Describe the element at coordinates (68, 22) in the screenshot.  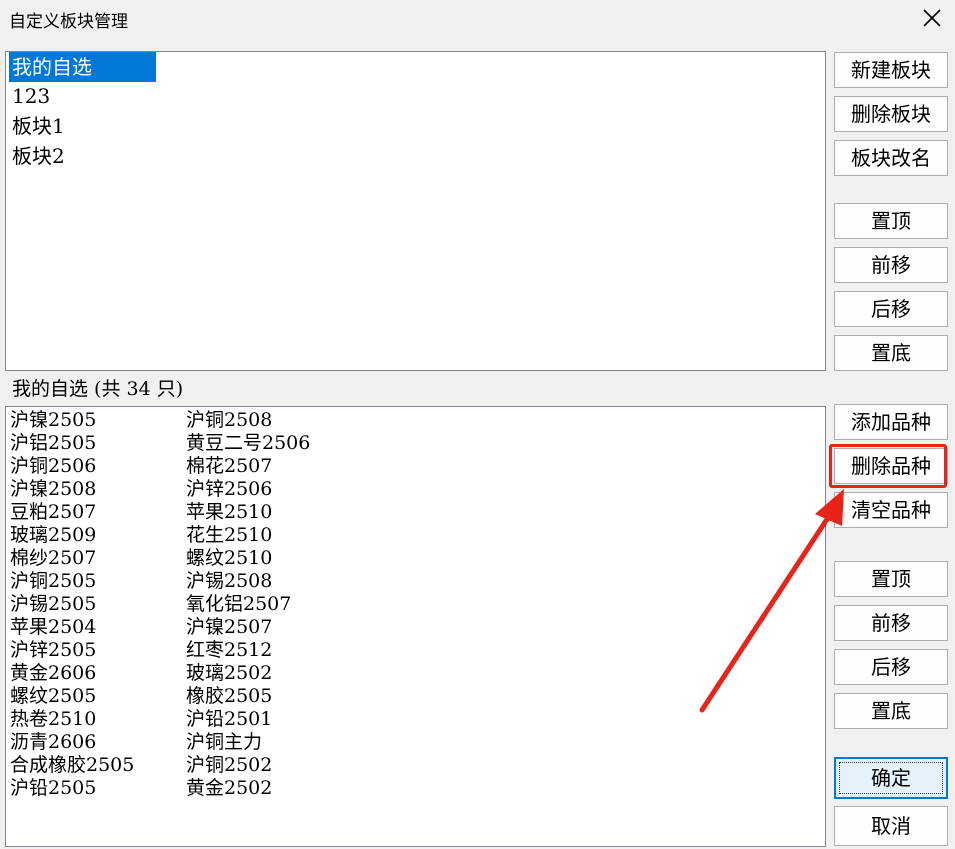
I see `window-title: 自定义板块管理` at that location.